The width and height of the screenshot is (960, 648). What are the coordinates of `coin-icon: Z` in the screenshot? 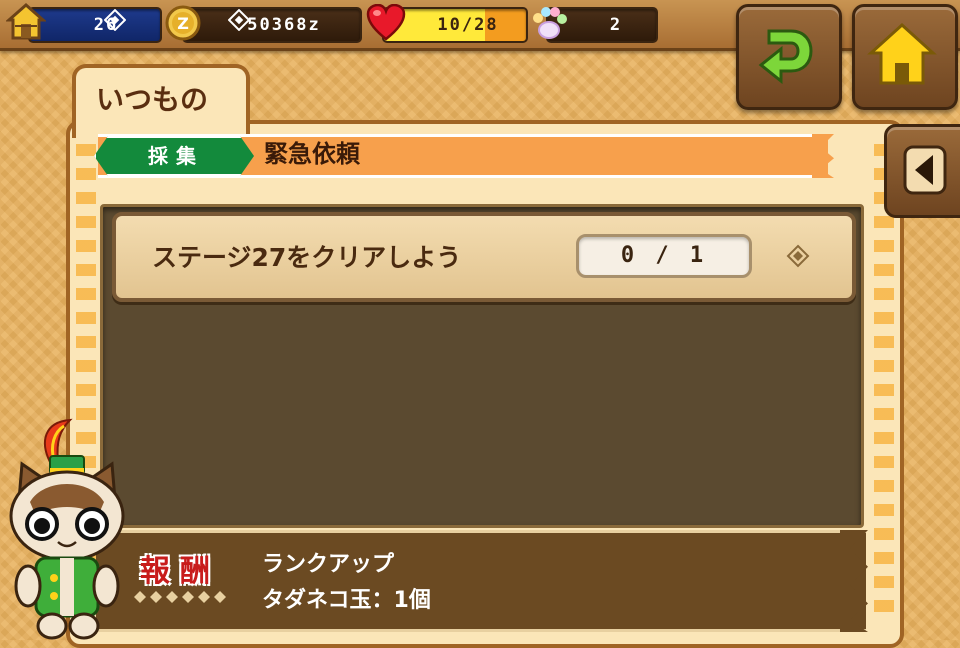 It's located at (183, 23).